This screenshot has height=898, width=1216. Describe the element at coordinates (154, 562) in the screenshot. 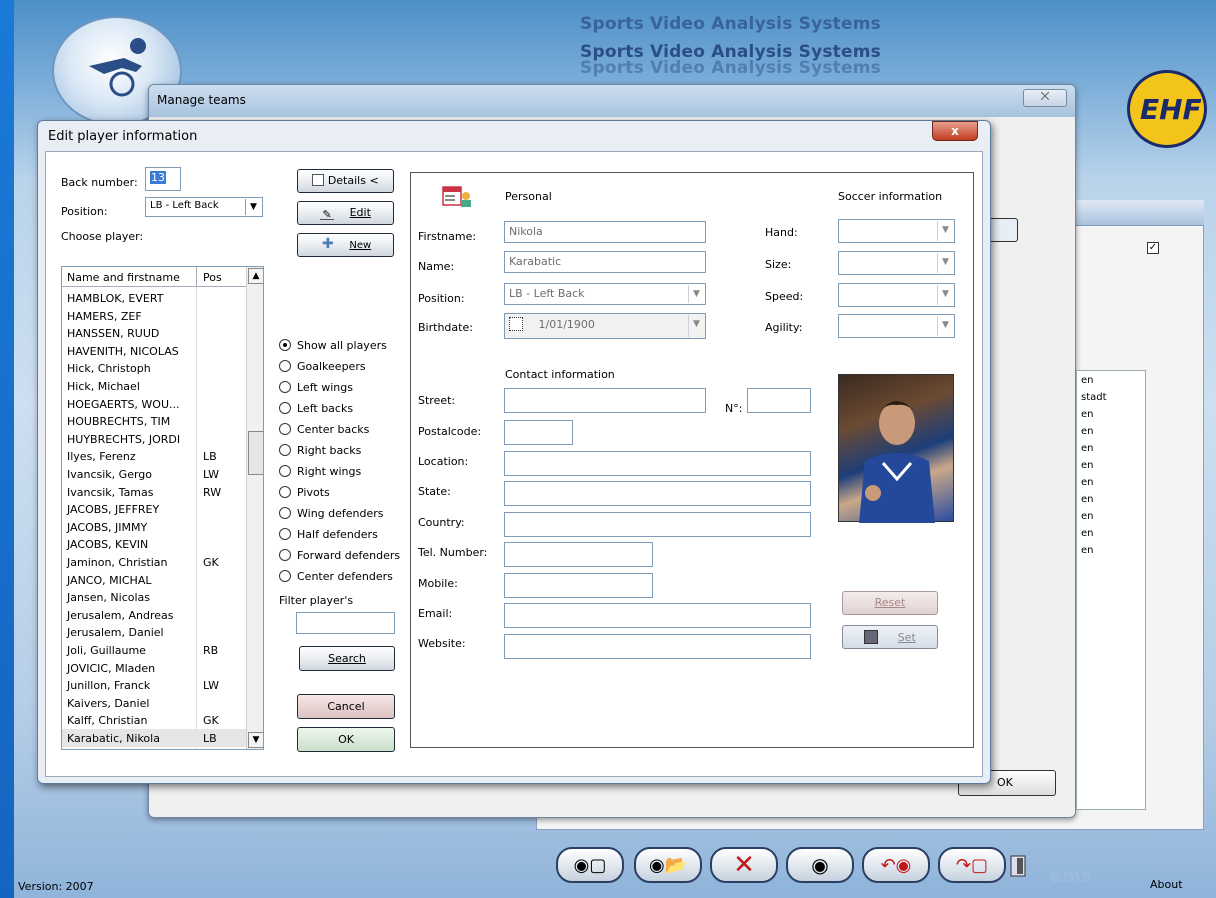

I see `player-row: Jaminon, Christian GK` at that location.